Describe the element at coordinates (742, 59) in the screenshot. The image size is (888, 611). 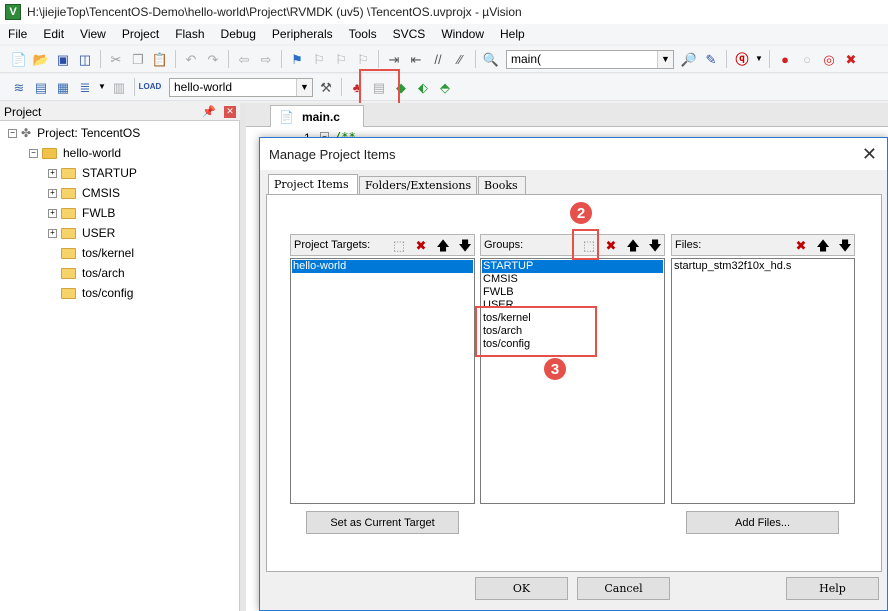
I see `debug-session-icon: ⓠ` at that location.